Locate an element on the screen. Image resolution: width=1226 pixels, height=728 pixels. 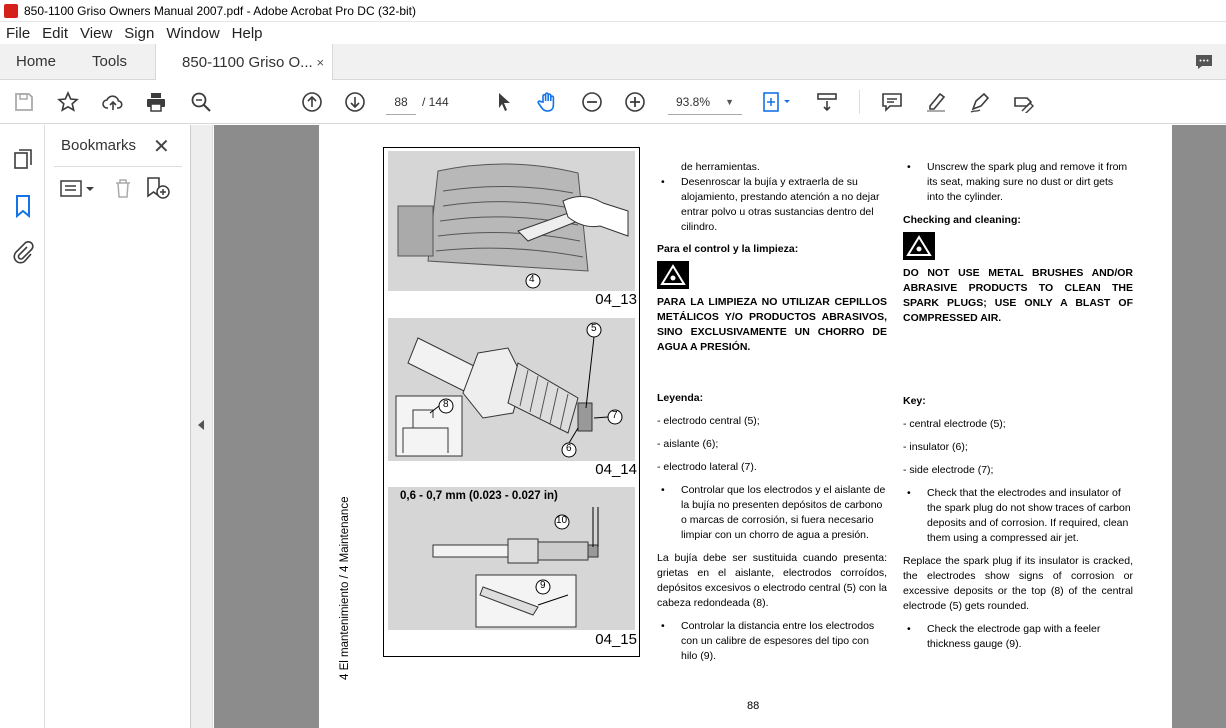
spark-plug-figure: 5 7 6 8 is located at coordinates (511, 389).